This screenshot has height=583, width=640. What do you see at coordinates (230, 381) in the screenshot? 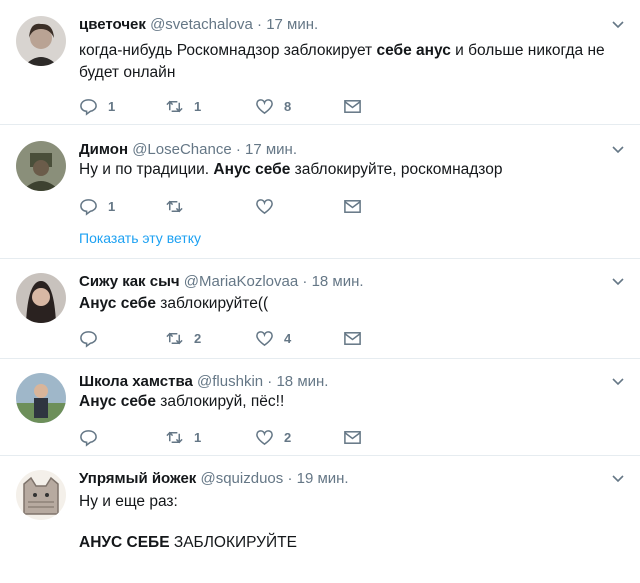
I see `author-handle: @flushkin` at bounding box center [230, 381].